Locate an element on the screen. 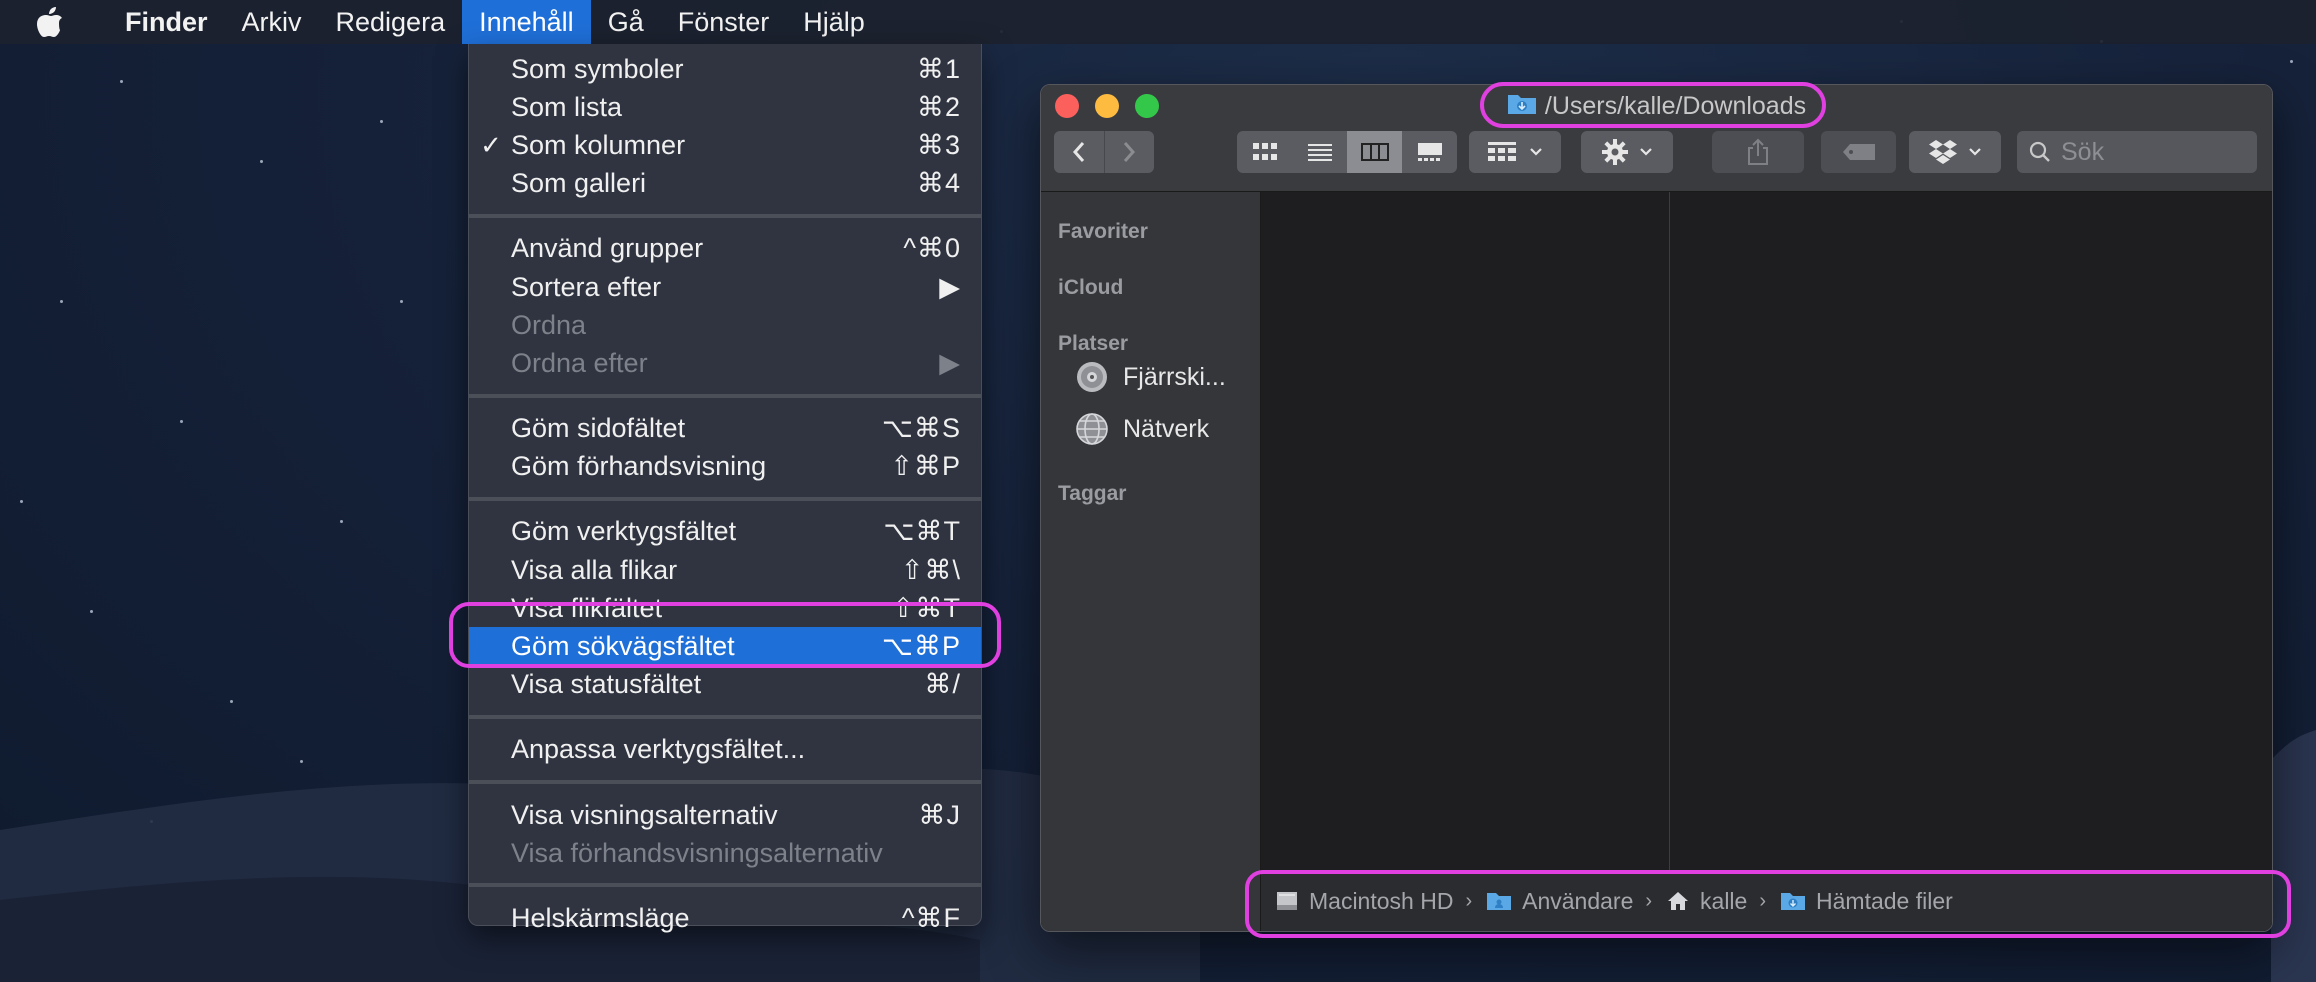 The image size is (2316, 982). back-button is located at coordinates (1079, 152).